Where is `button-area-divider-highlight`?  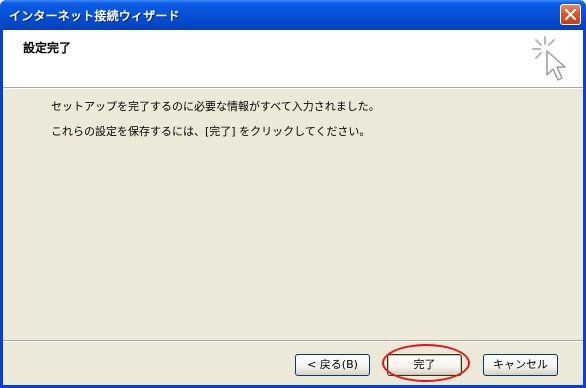 button-area-divider-highlight is located at coordinates (293, 341).